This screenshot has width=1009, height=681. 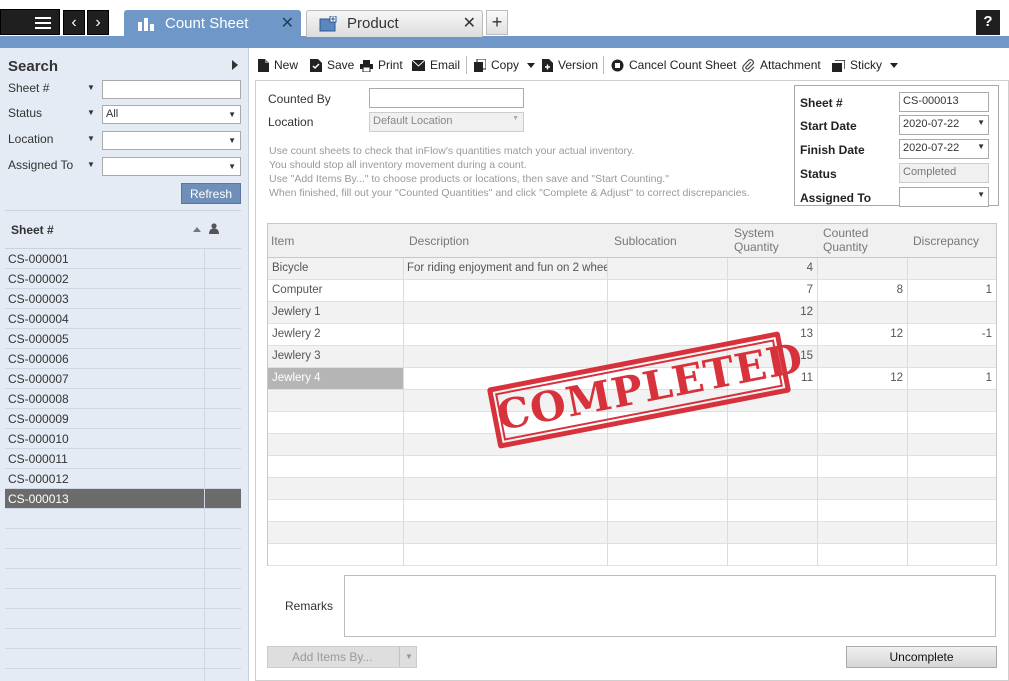 I want to click on save-button: Save, so click(x=332, y=65).